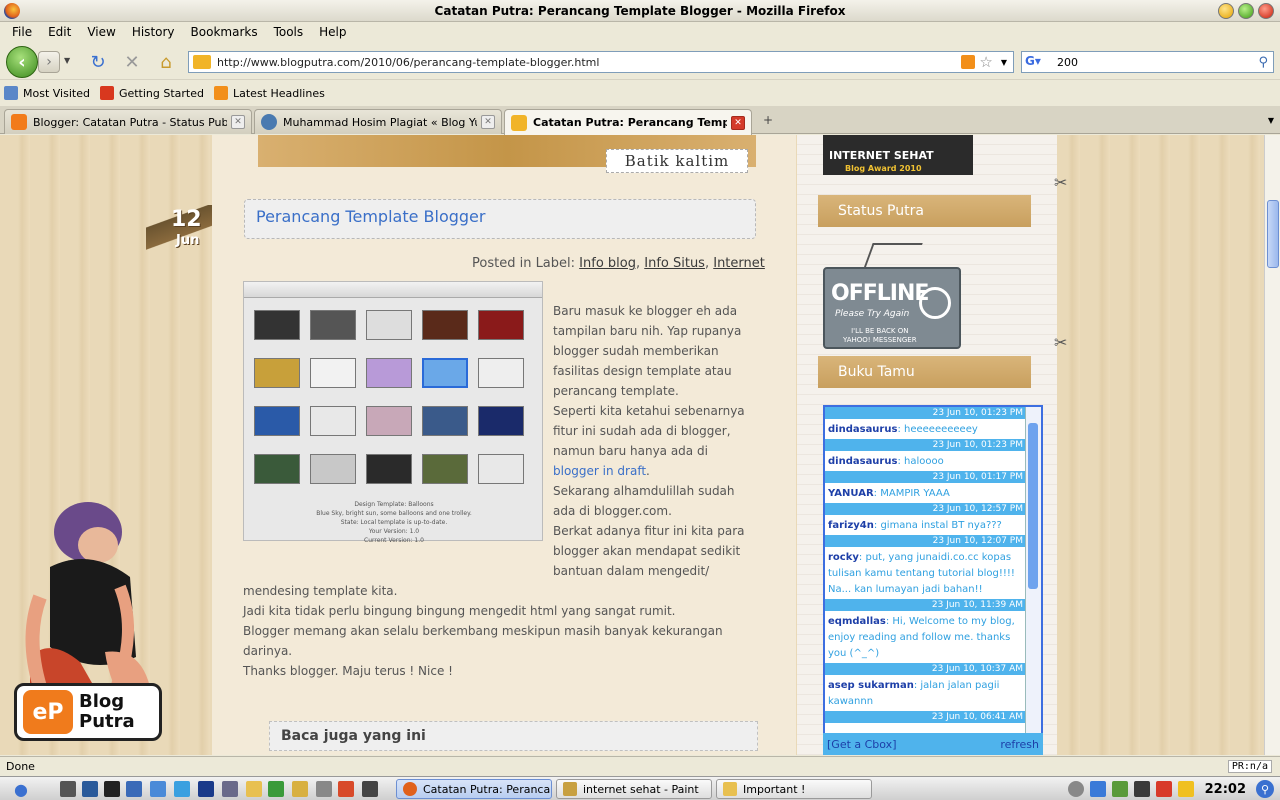 This screenshot has width=1280, height=800. Describe the element at coordinates (132, 62) in the screenshot. I see `stop-icon: ✕` at that location.